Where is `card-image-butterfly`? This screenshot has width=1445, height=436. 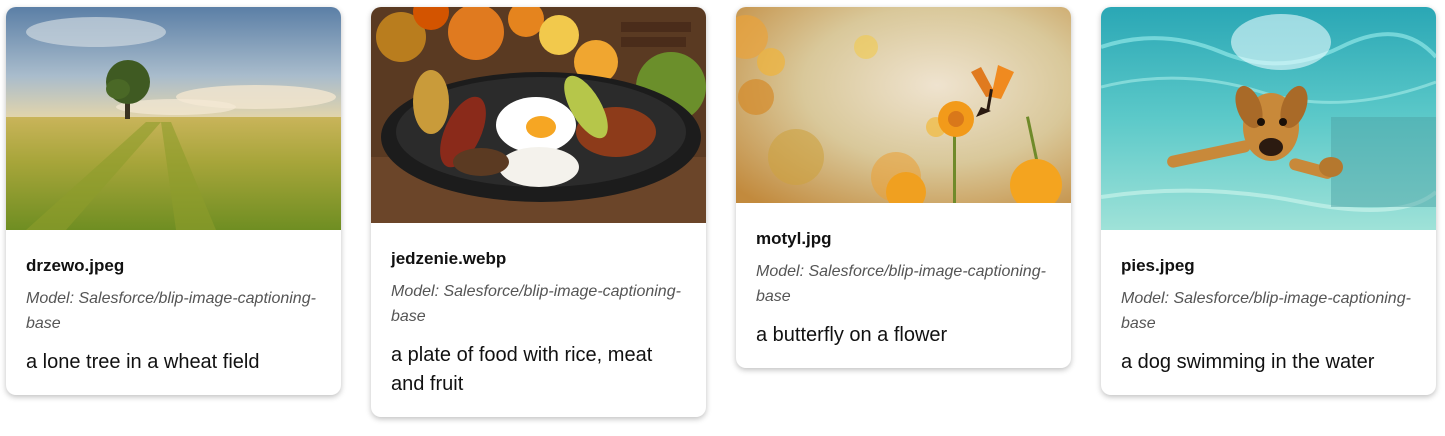 card-image-butterfly is located at coordinates (903, 105).